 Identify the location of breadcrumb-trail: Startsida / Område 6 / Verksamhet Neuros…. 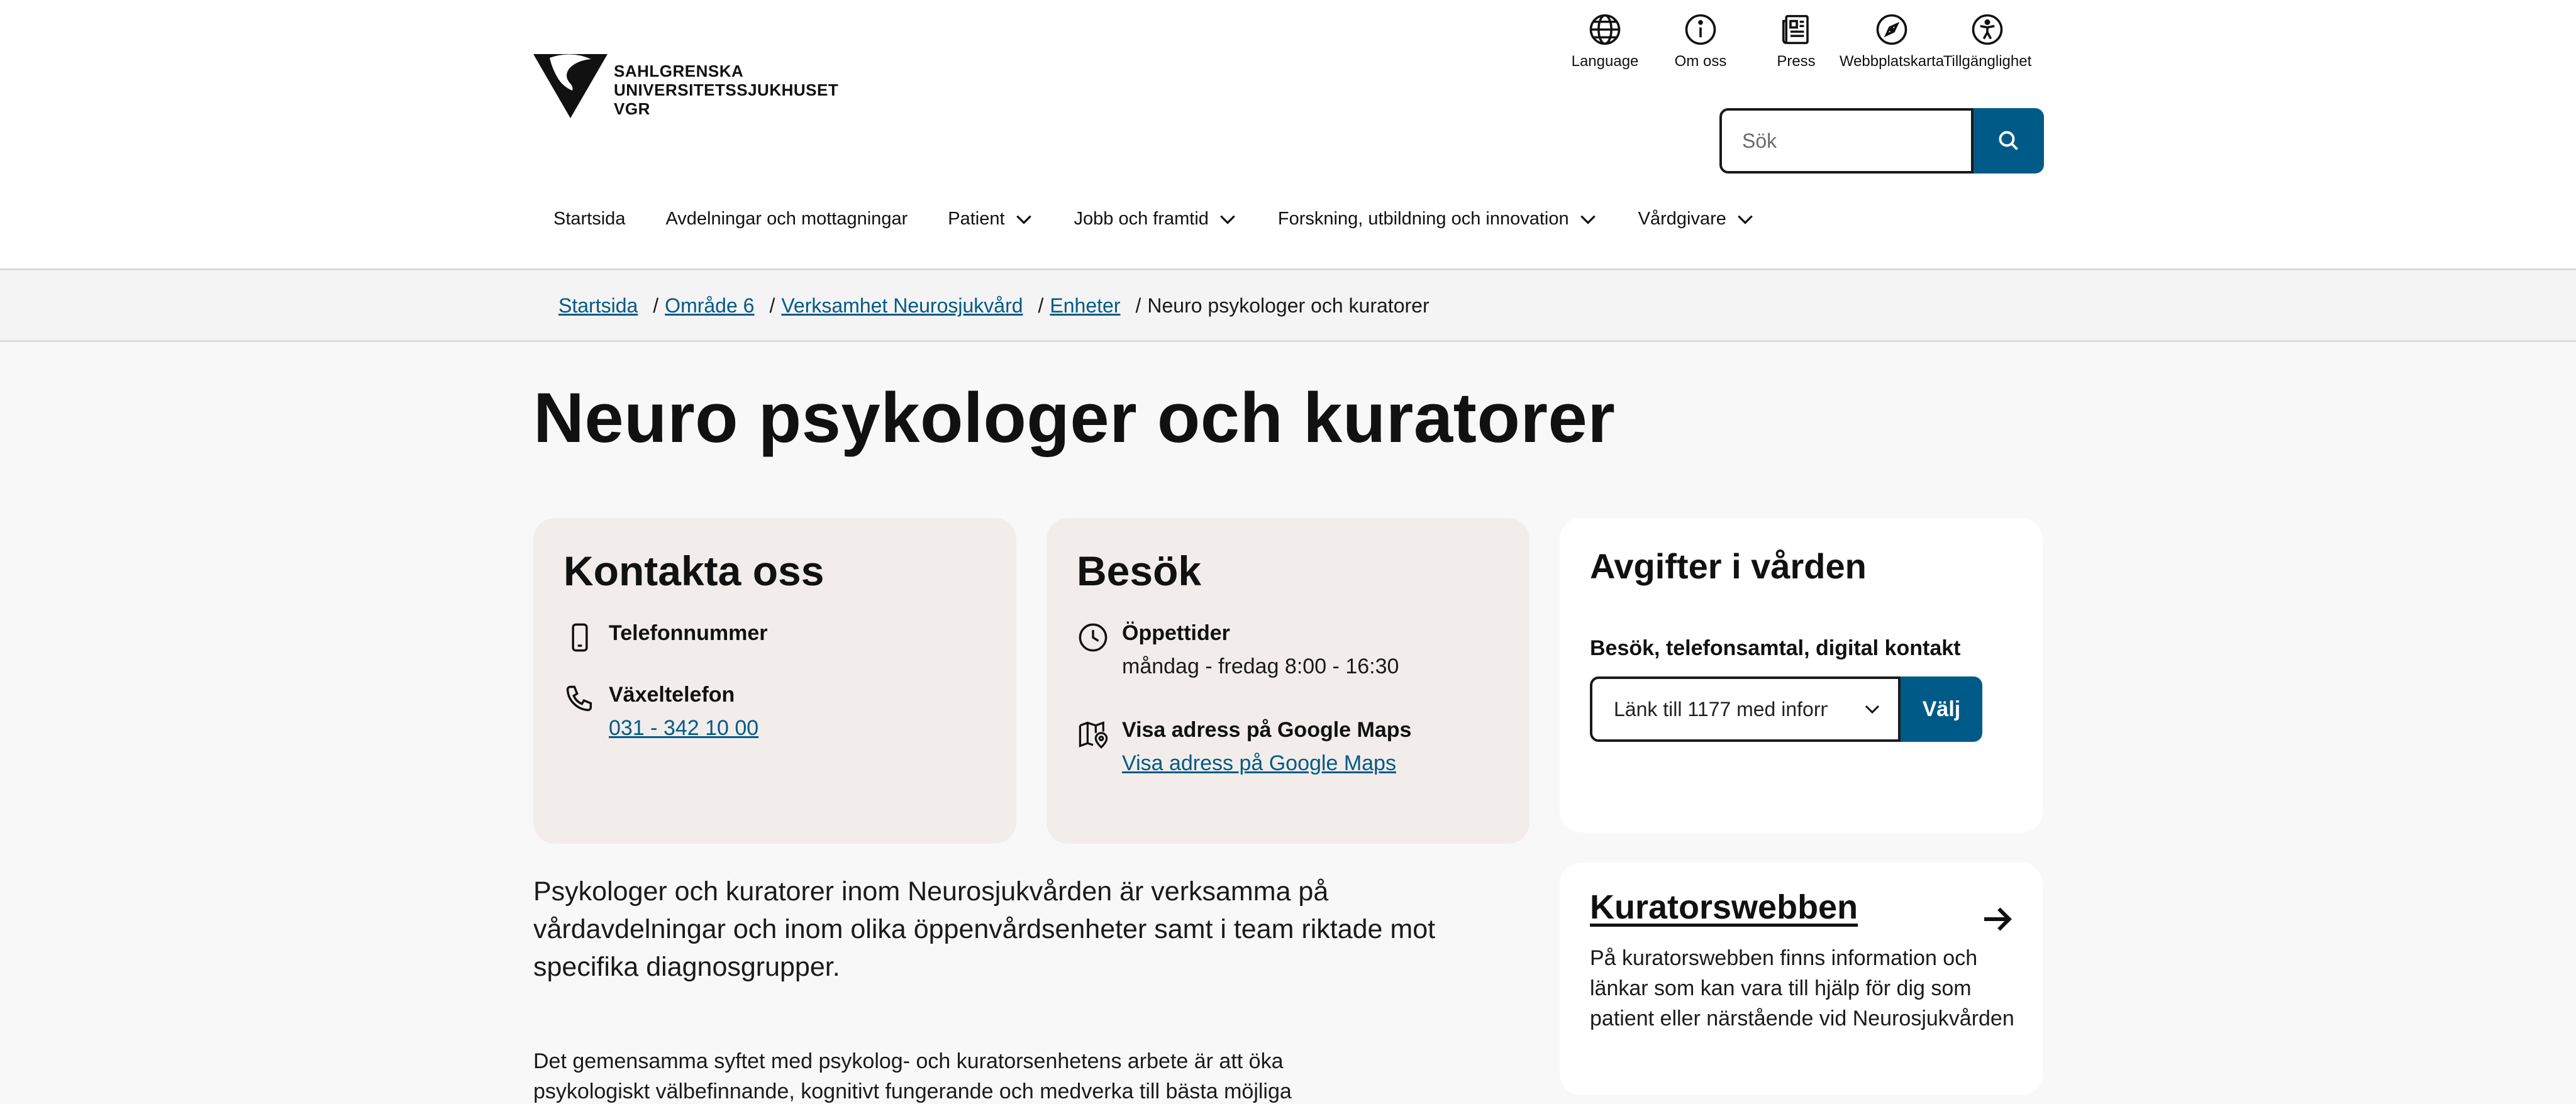
(994, 305).